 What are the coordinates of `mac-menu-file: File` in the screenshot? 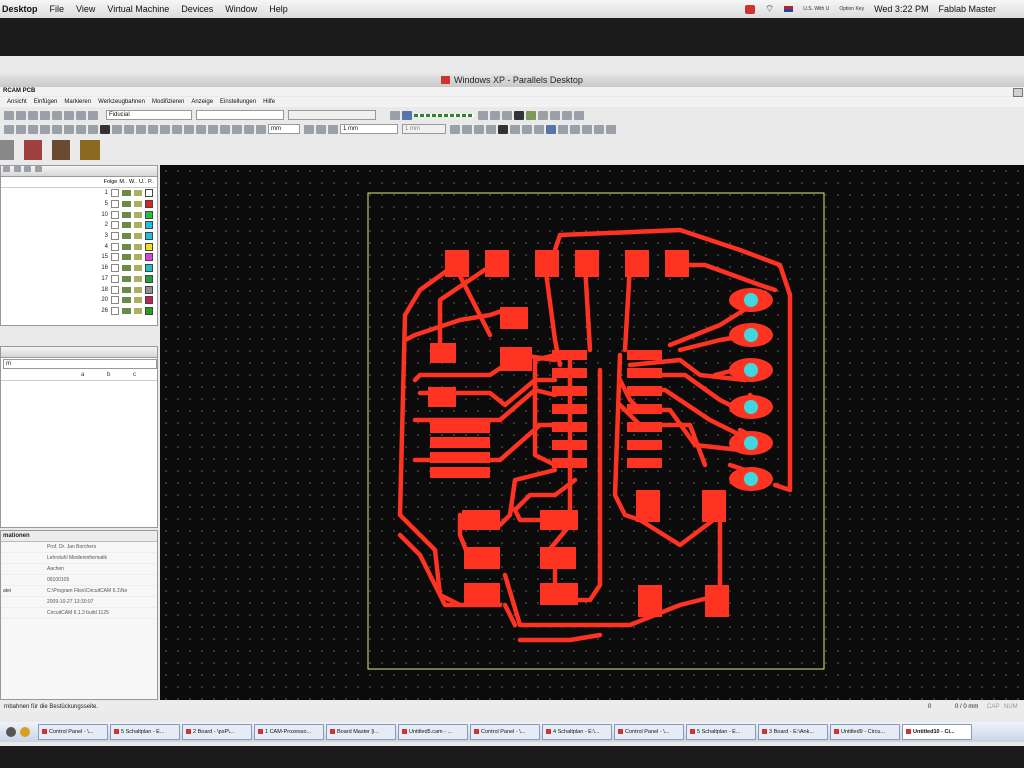 It's located at (57, 9).